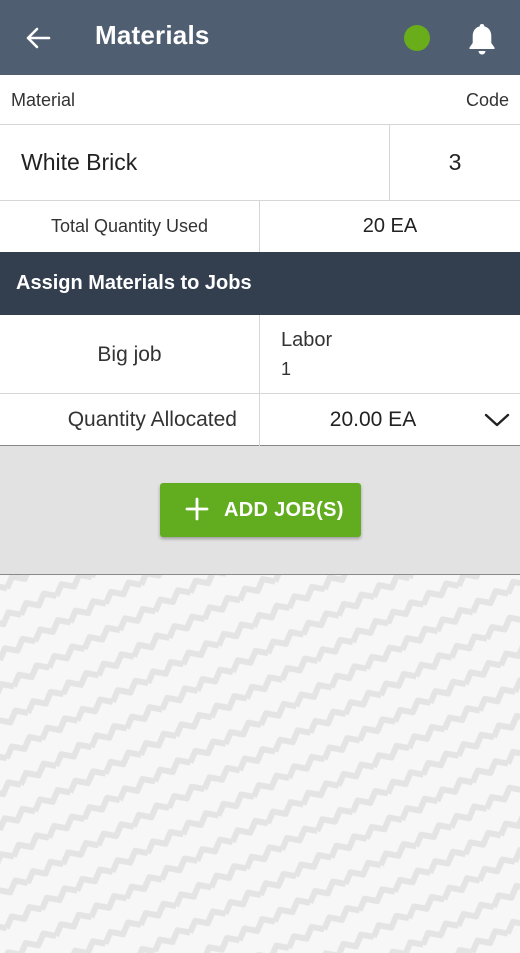 The height and width of the screenshot is (953, 520). I want to click on quantity-allocated-value: 20.00 EA, so click(373, 420).